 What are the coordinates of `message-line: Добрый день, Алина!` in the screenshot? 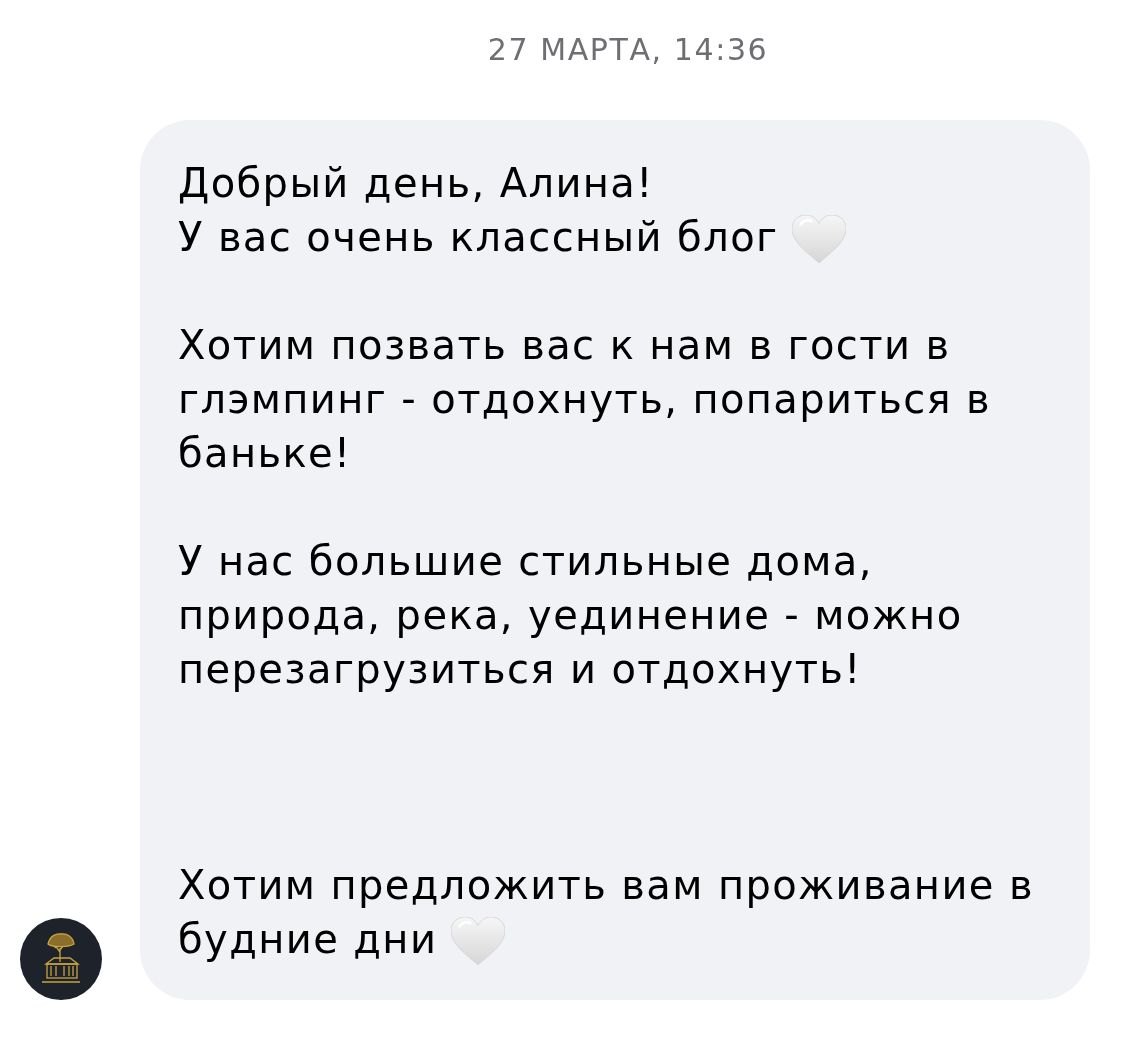 It's located at (416, 183).